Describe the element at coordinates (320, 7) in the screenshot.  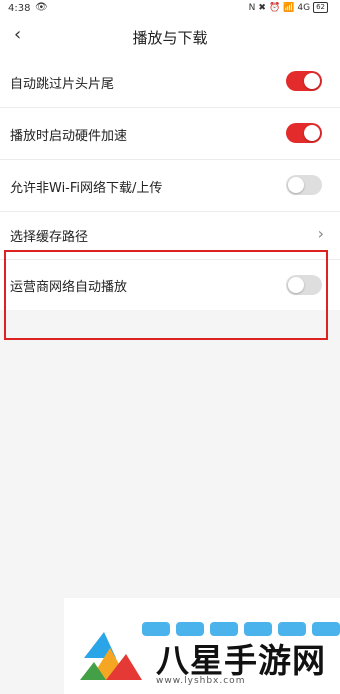
I see `battery-icon: 62` at that location.